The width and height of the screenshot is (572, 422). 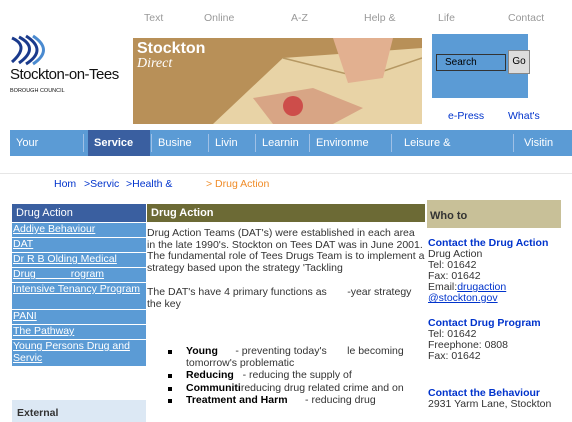 What do you see at coordinates (155, 63) in the screenshot?
I see `banner-brand-line2: Direct` at bounding box center [155, 63].